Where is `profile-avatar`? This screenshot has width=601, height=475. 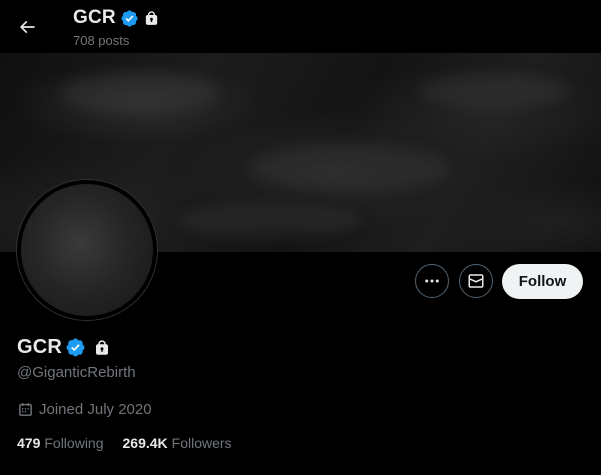 profile-avatar is located at coordinates (87, 250).